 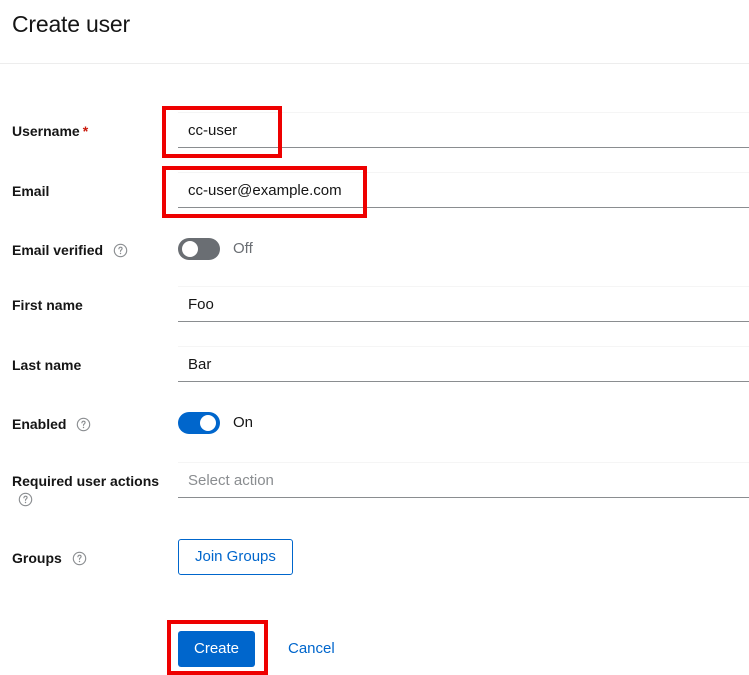 I want to click on page-title: Create user, so click(x=71, y=24).